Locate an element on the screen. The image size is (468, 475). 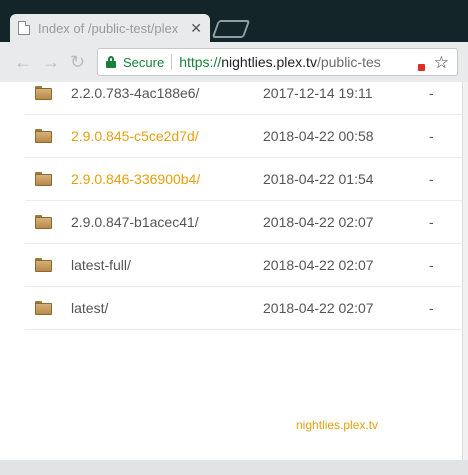
lock-icon is located at coordinates (111, 62).